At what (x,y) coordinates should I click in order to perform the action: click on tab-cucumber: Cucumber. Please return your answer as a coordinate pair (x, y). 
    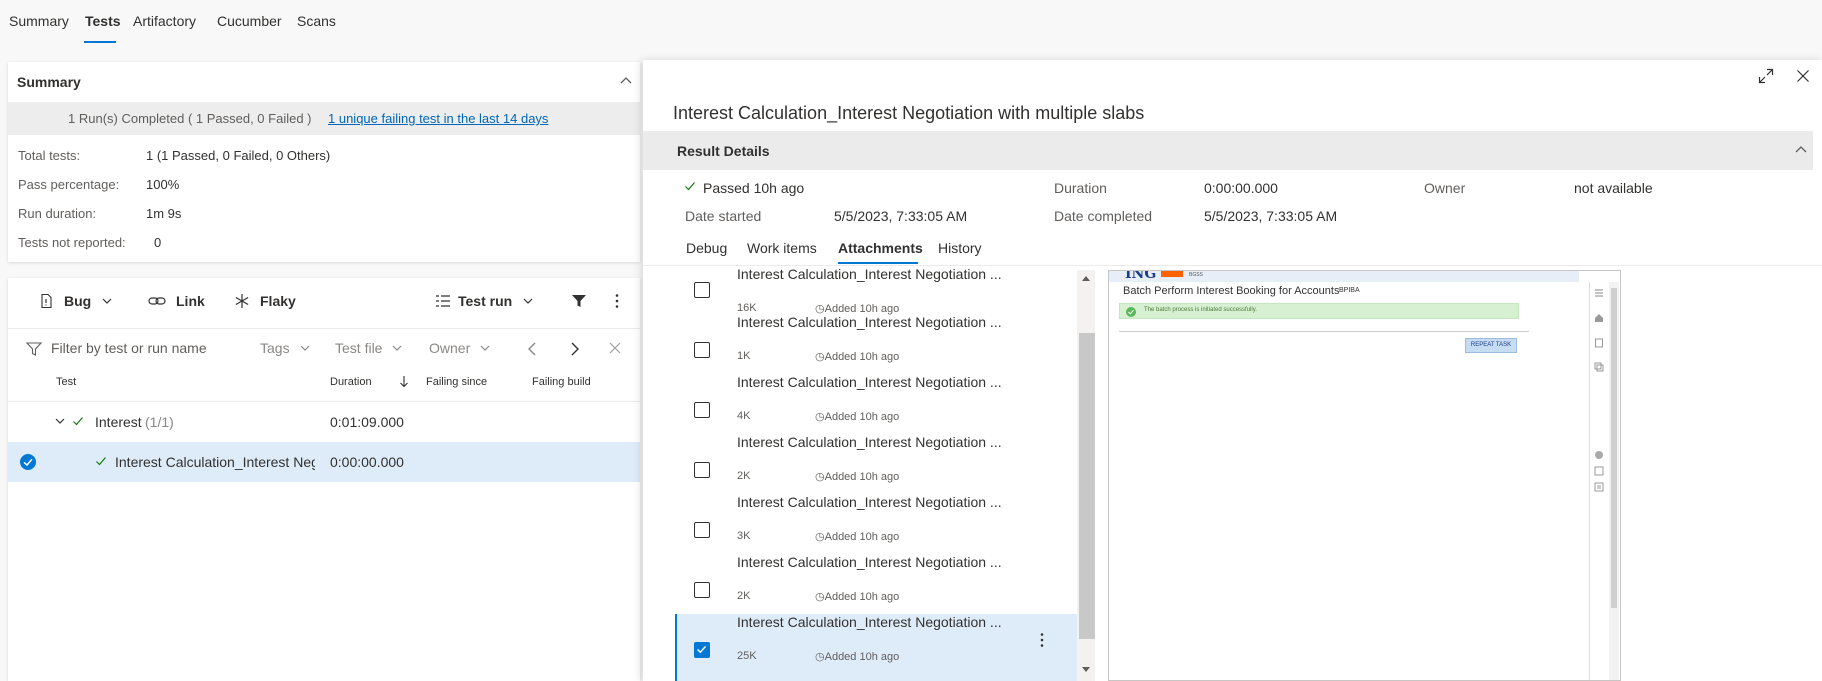
    Looking at the image, I should click on (249, 21).